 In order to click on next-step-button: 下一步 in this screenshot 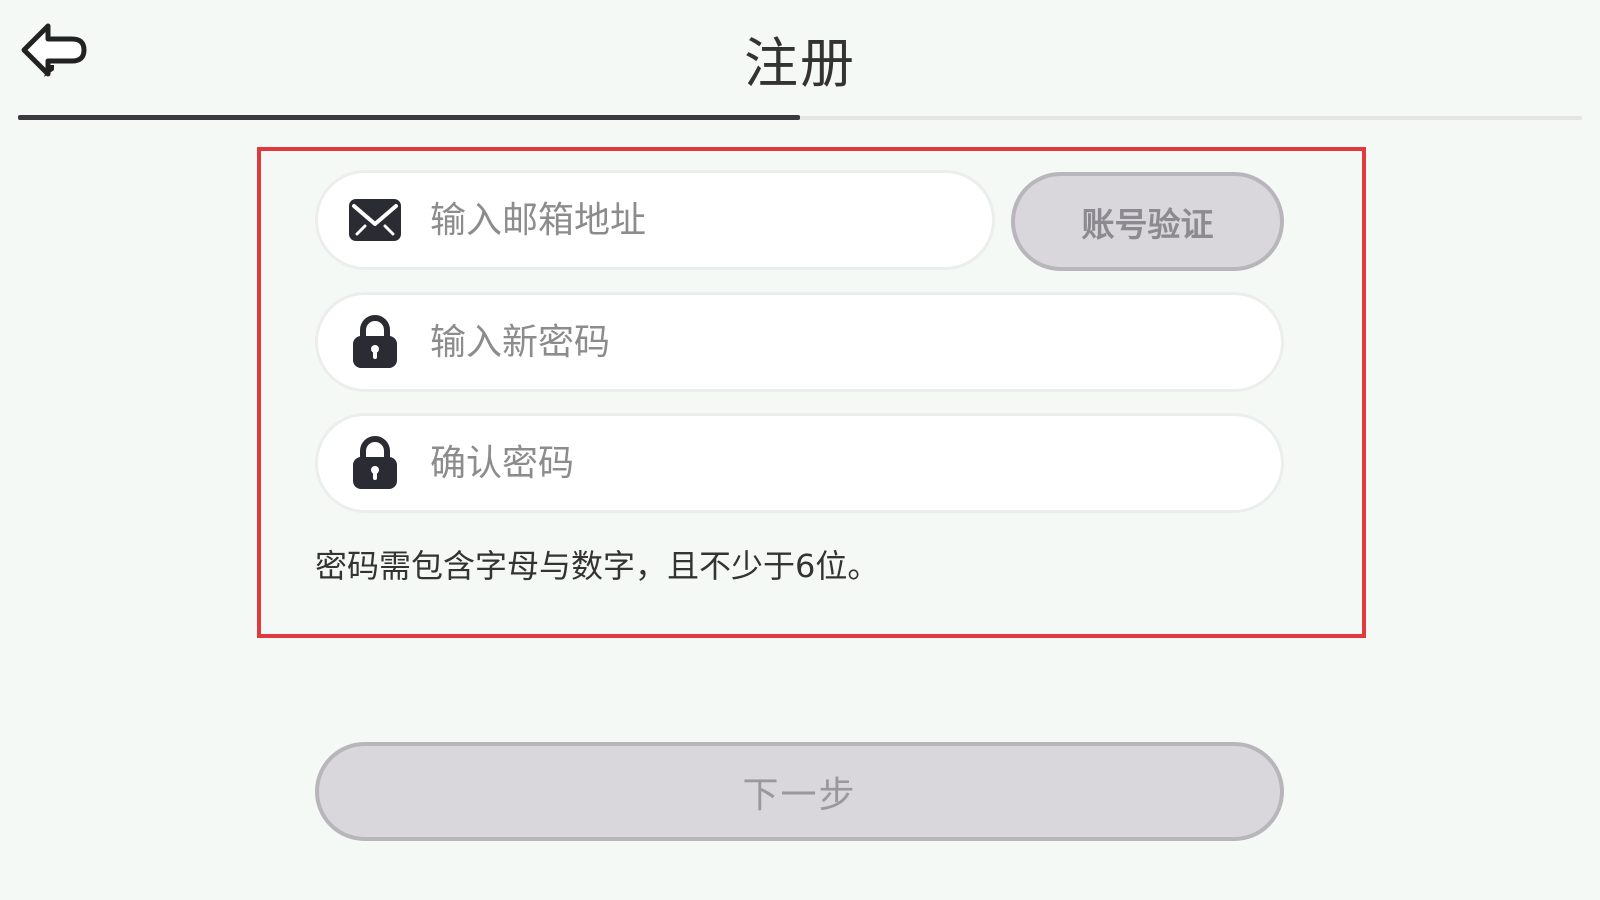, I will do `click(799, 791)`.